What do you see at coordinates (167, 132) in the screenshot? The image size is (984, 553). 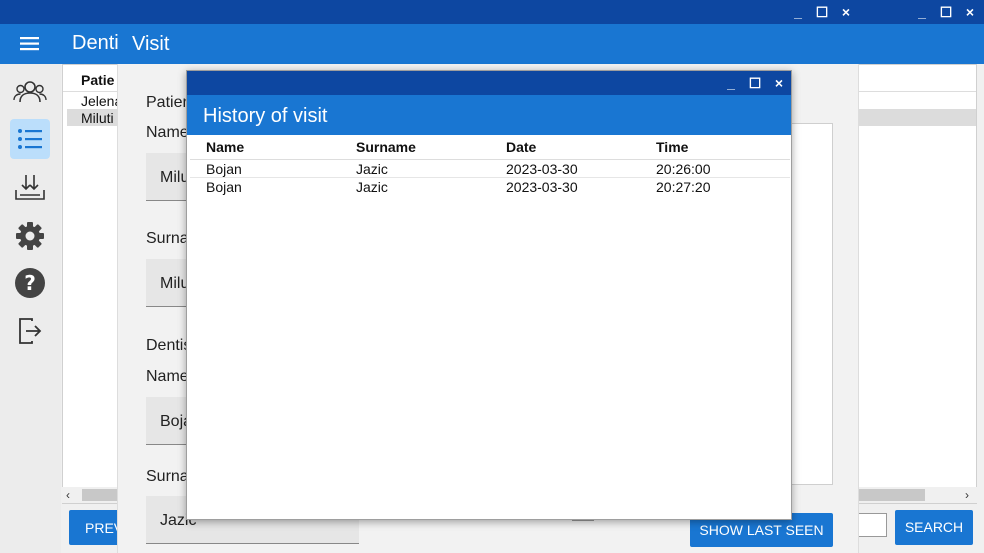 I see `patient-name-label: Name` at bounding box center [167, 132].